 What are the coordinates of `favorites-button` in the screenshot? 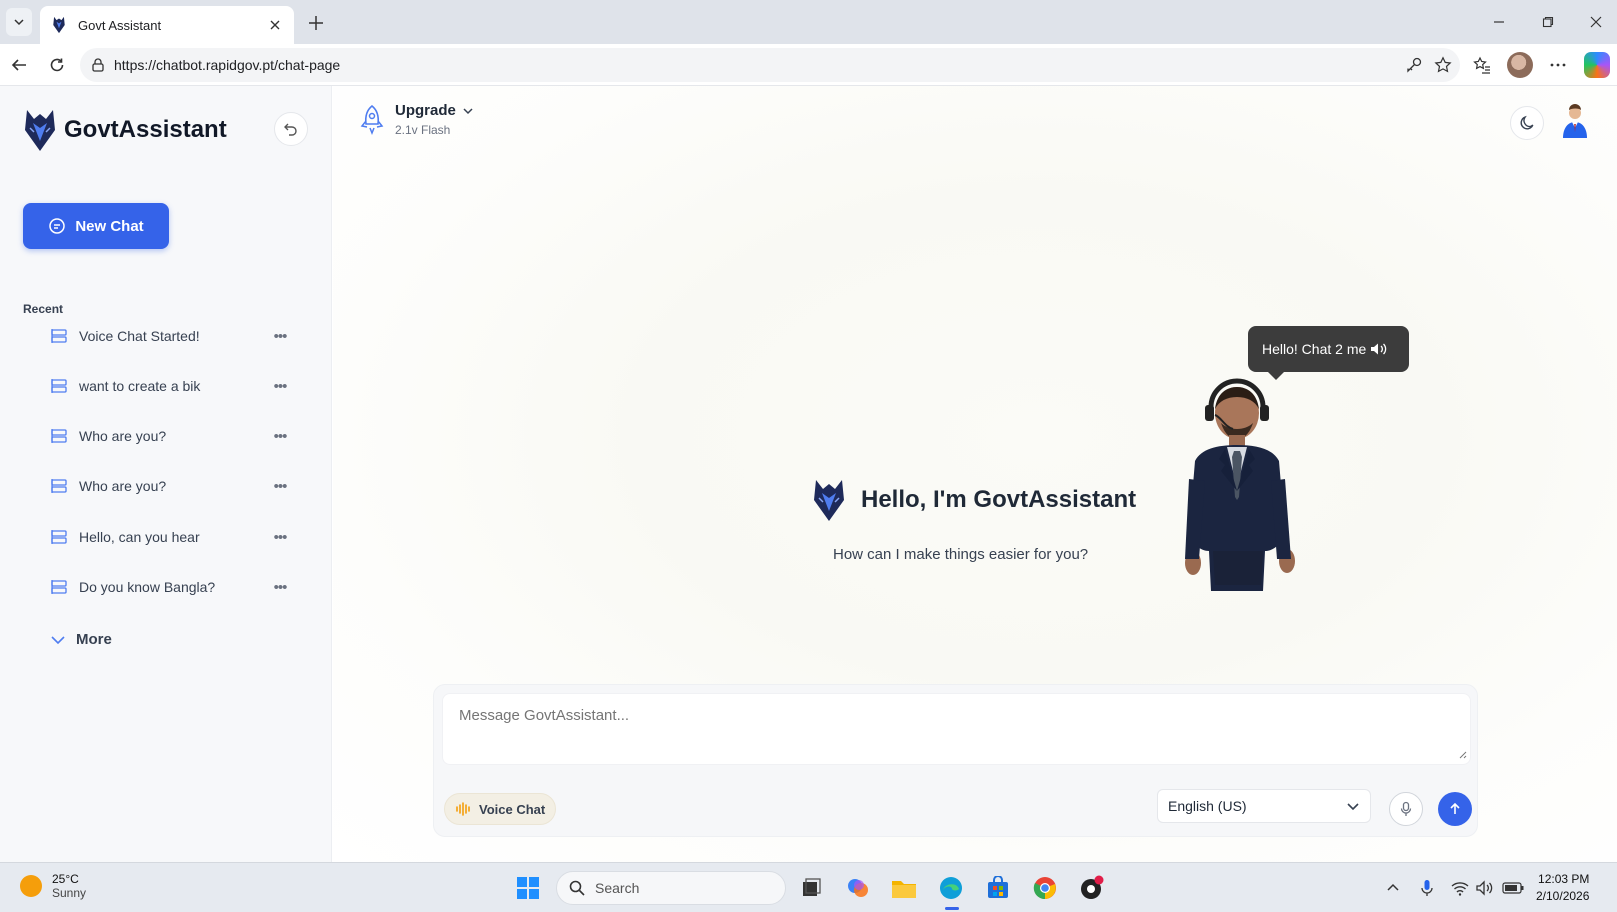 It's located at (1482, 65).